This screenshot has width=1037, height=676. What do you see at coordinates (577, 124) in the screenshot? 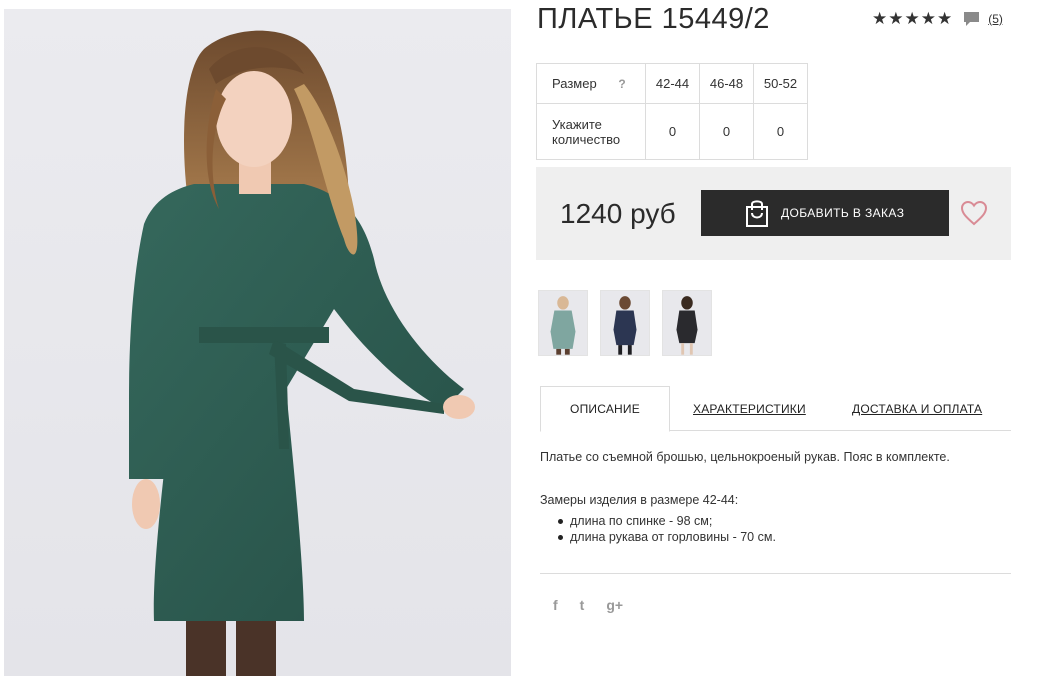
I see `quantity-label-line1: Укажите` at bounding box center [577, 124].